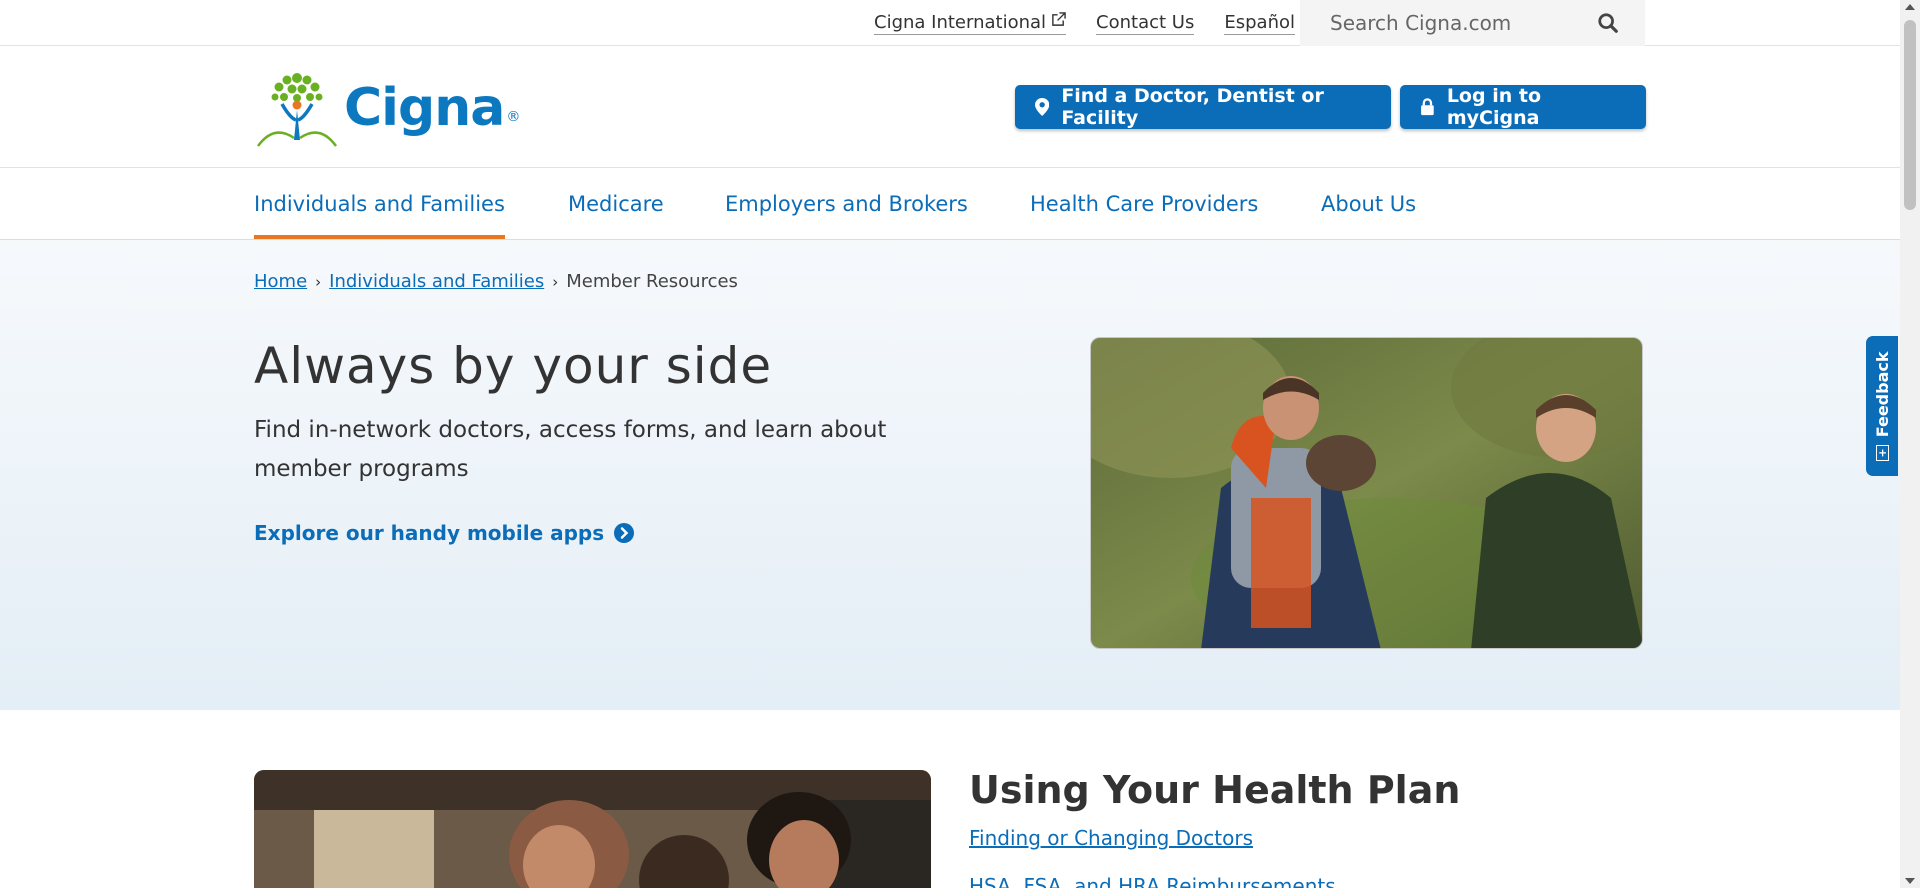  I want to click on mobile-apps-link: Explore our handy mobile apps, so click(444, 533).